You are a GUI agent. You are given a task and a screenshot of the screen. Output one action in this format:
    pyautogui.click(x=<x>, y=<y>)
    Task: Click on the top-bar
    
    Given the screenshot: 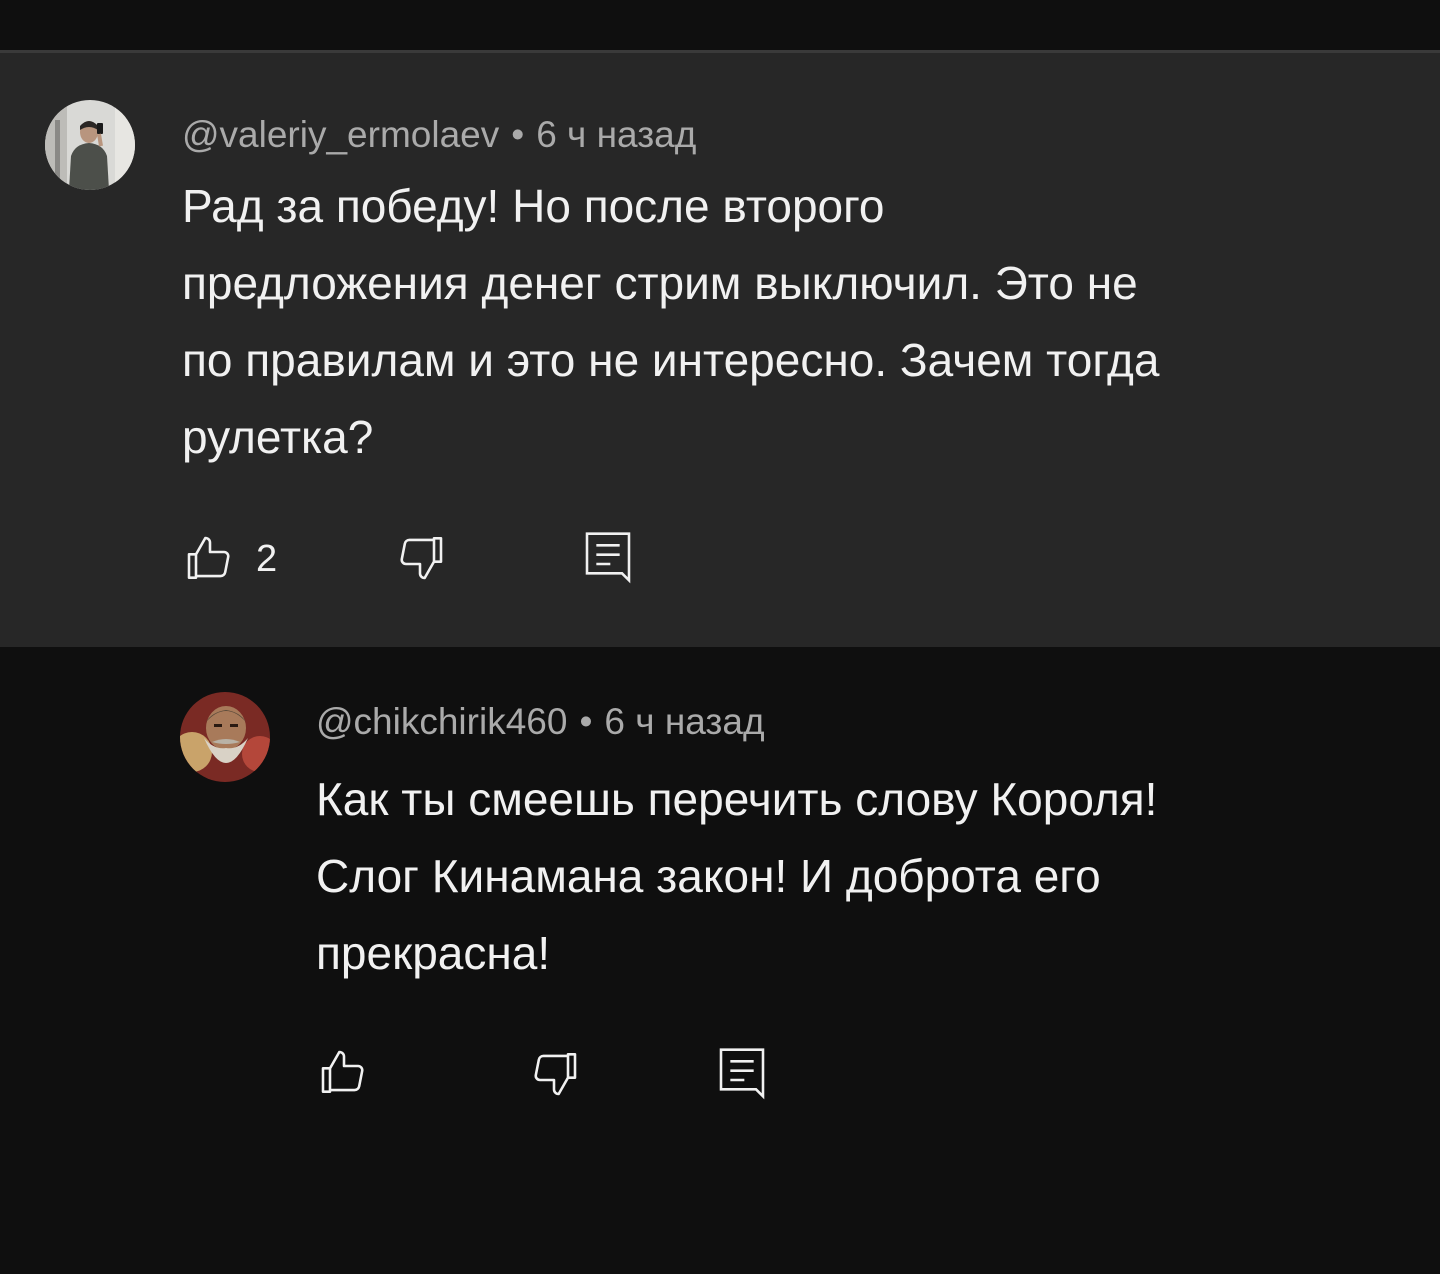 What is the action you would take?
    pyautogui.click(x=720, y=25)
    